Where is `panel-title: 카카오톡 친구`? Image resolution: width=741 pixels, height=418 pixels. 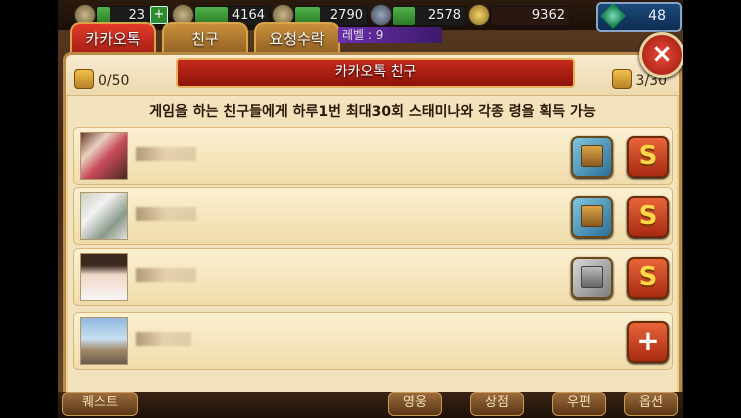
panel-title: 카카오톡 친구 is located at coordinates (375, 73).